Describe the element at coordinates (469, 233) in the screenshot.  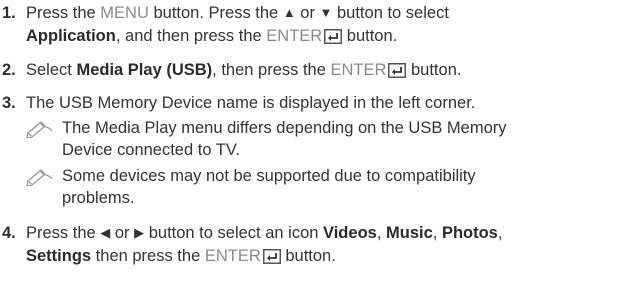
I see `photos-term: Photos` at that location.